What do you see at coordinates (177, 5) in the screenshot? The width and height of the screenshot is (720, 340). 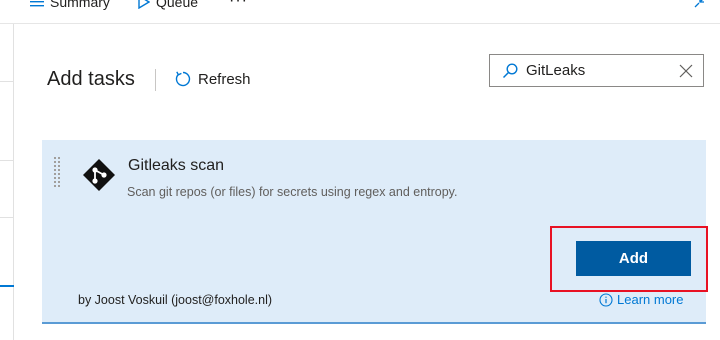 I see `queue-button-label: Queue` at bounding box center [177, 5].